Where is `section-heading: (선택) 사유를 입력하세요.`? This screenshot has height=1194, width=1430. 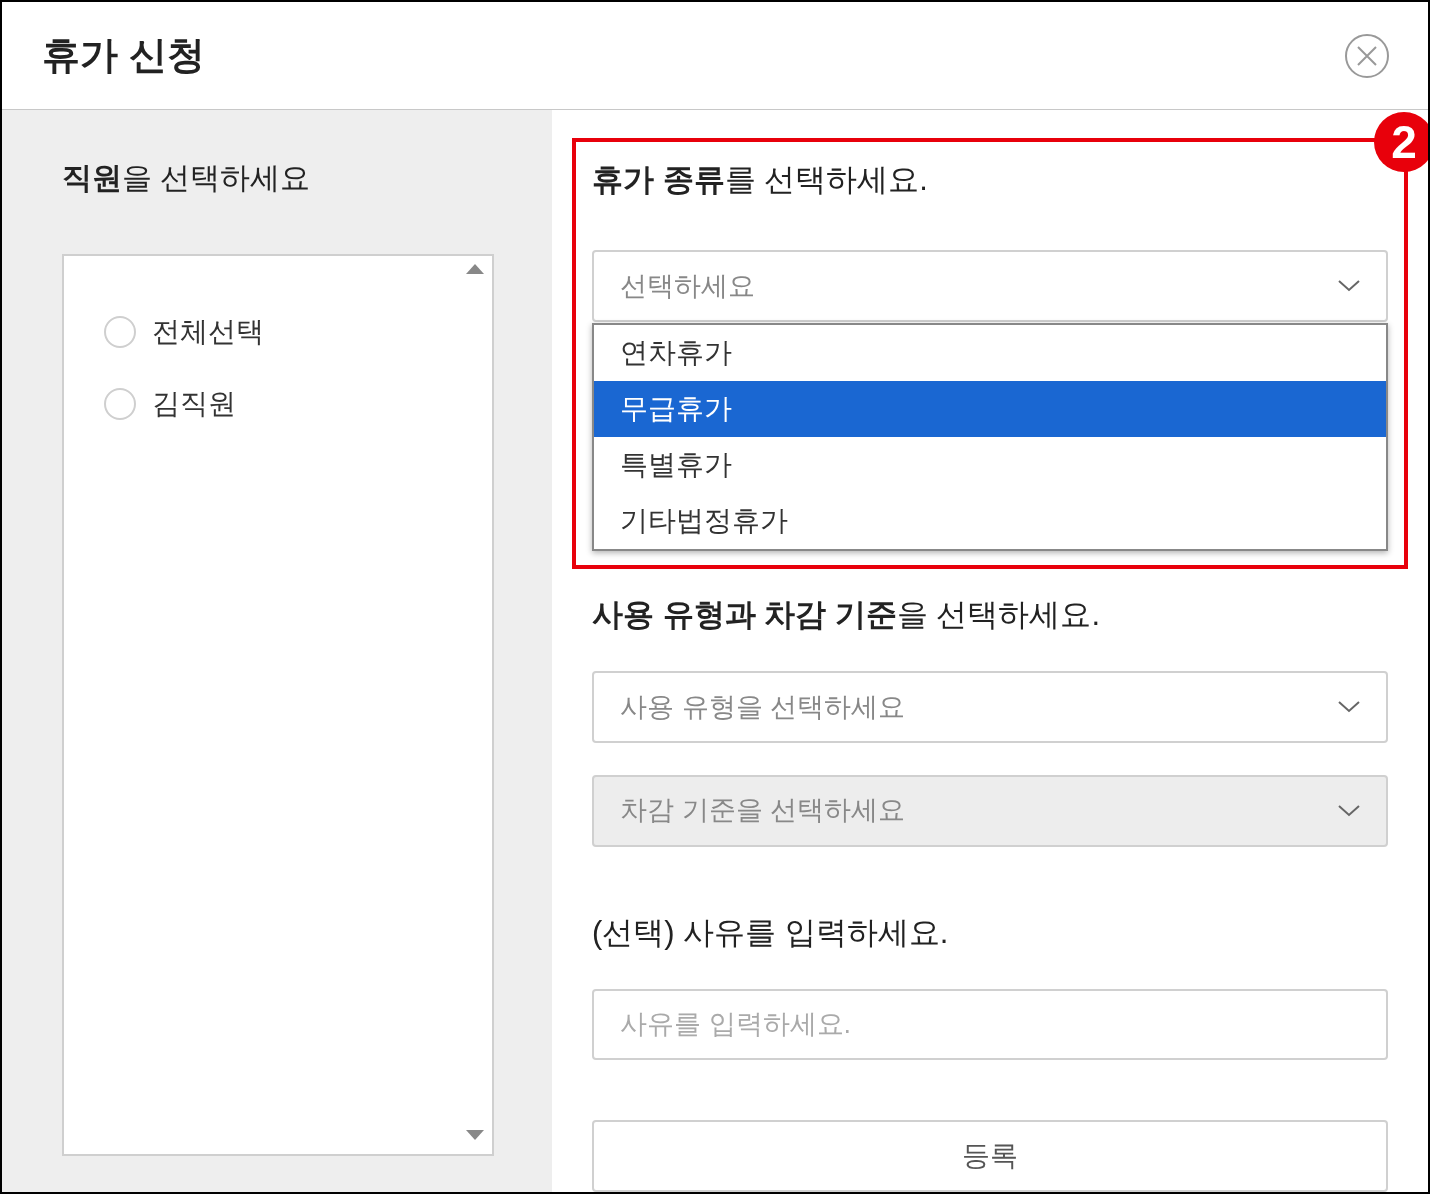 section-heading: (선택) 사유를 입력하세요. is located at coordinates (770, 932).